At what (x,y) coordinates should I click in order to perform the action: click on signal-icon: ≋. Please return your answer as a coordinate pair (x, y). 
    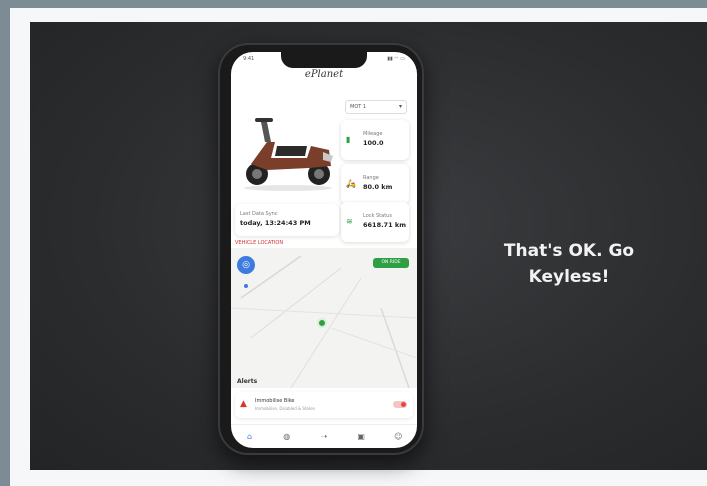
    Looking at the image, I should click on (349, 221).